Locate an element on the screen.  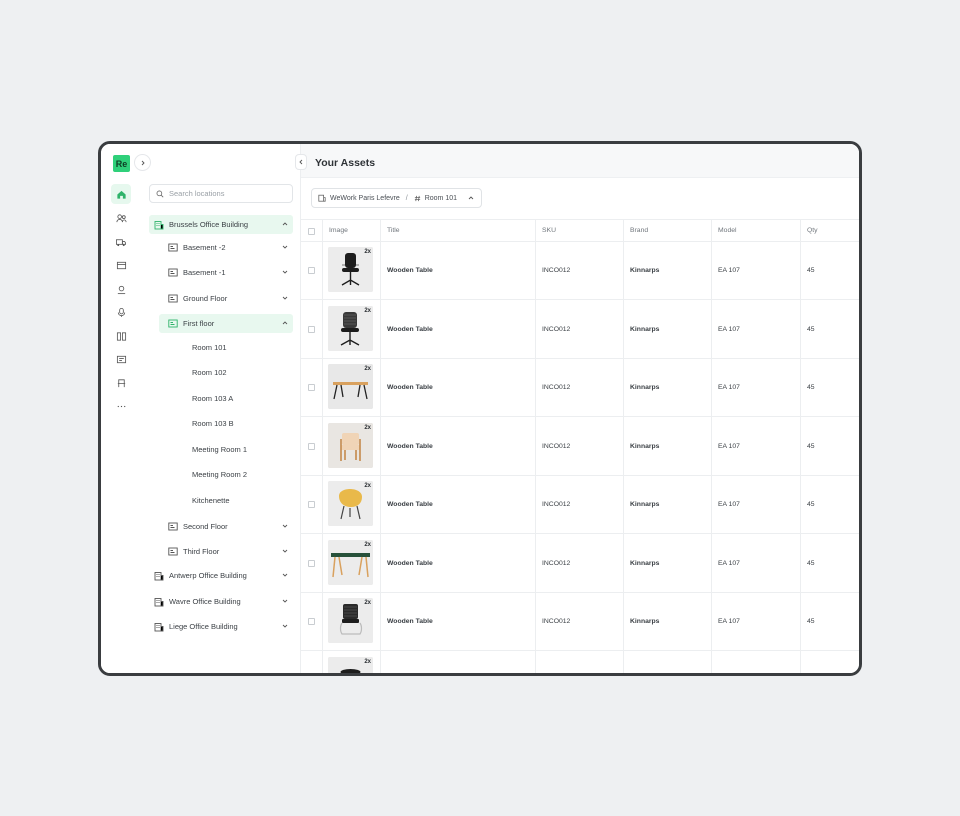
tree-floor-first: First floor is located at coordinates (226, 323).